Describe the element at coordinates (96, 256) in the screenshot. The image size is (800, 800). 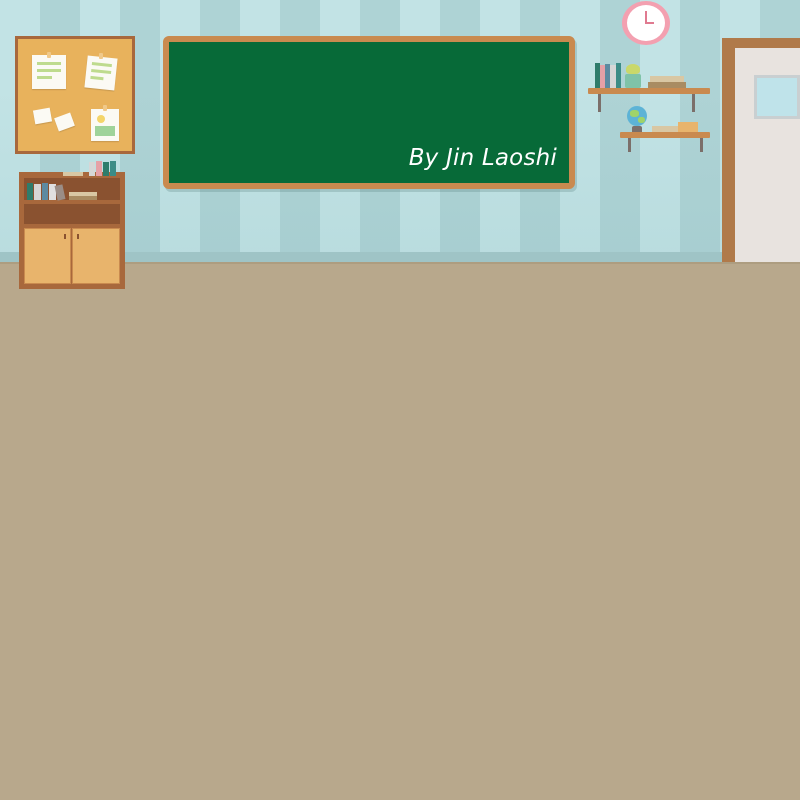
I see `cabinet-door-right` at that location.